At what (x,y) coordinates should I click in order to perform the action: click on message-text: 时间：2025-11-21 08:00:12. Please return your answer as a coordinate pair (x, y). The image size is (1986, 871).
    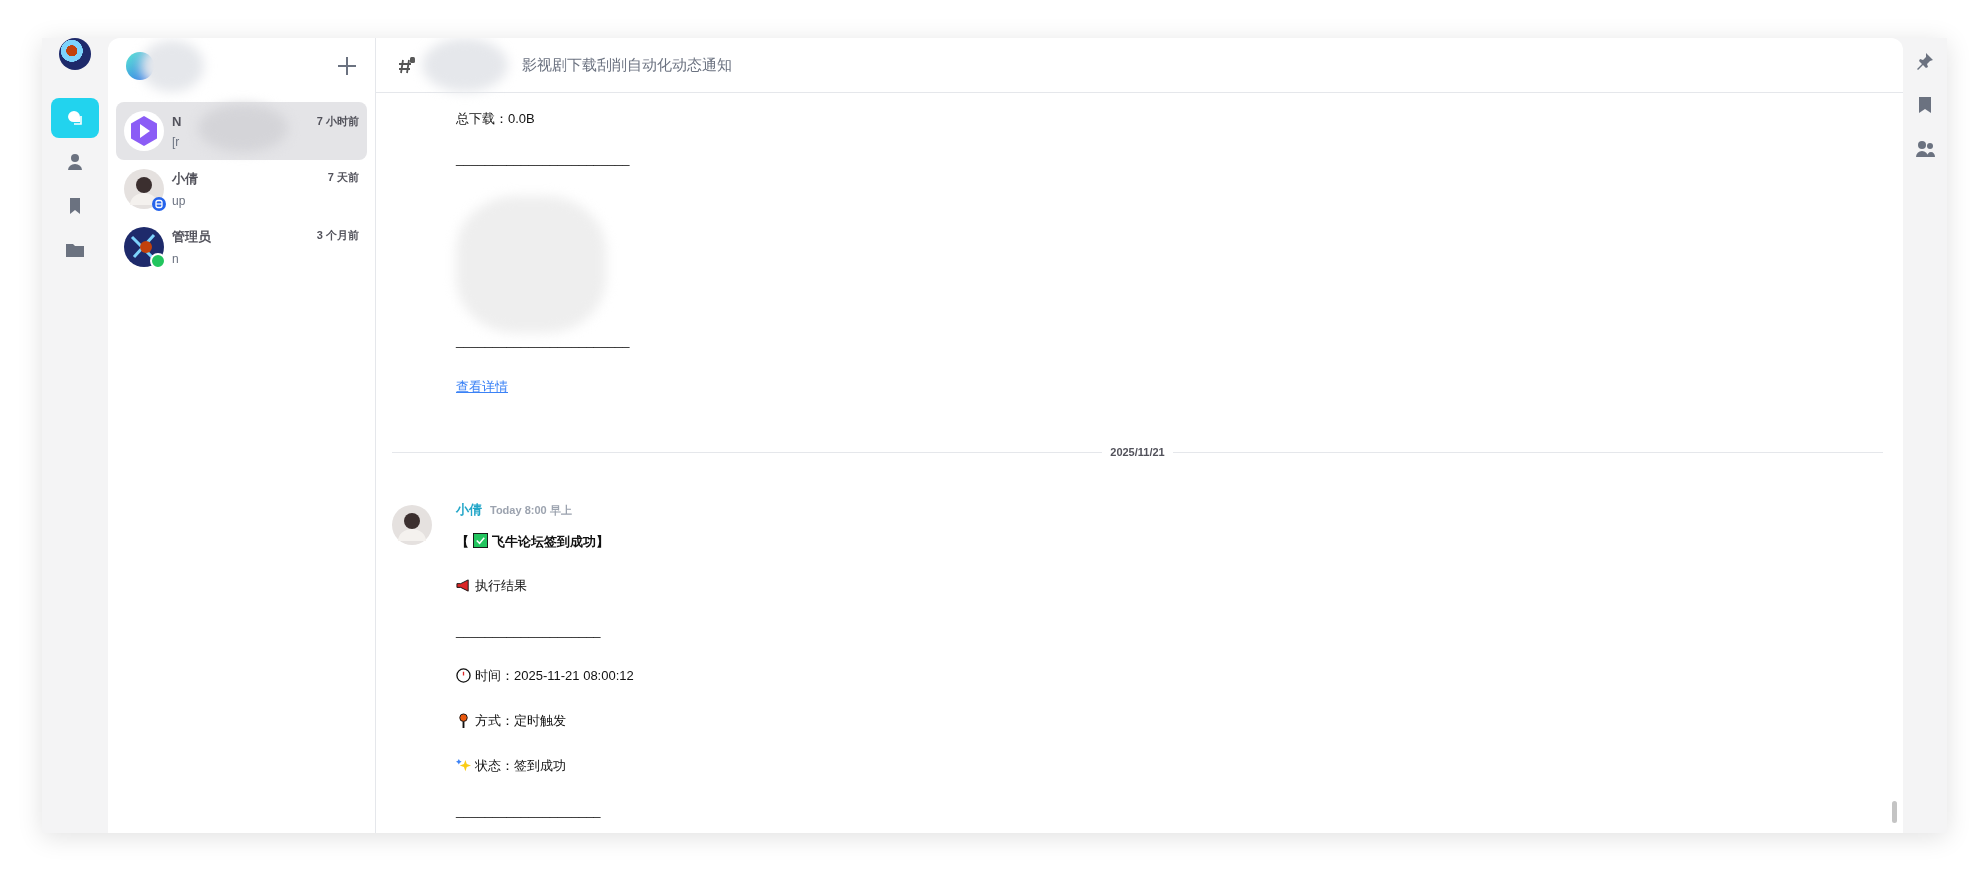
    Looking at the image, I should click on (554, 676).